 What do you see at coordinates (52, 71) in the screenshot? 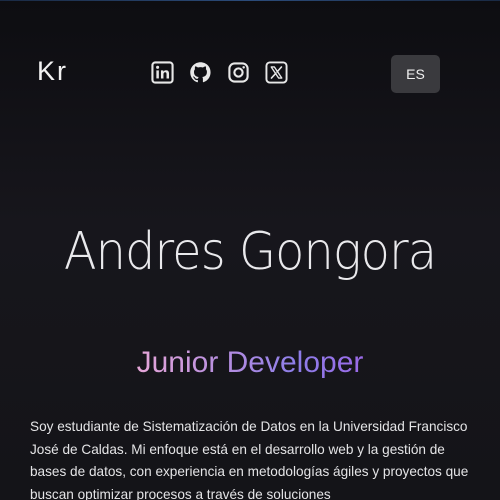
I see `logo: Kr` at bounding box center [52, 71].